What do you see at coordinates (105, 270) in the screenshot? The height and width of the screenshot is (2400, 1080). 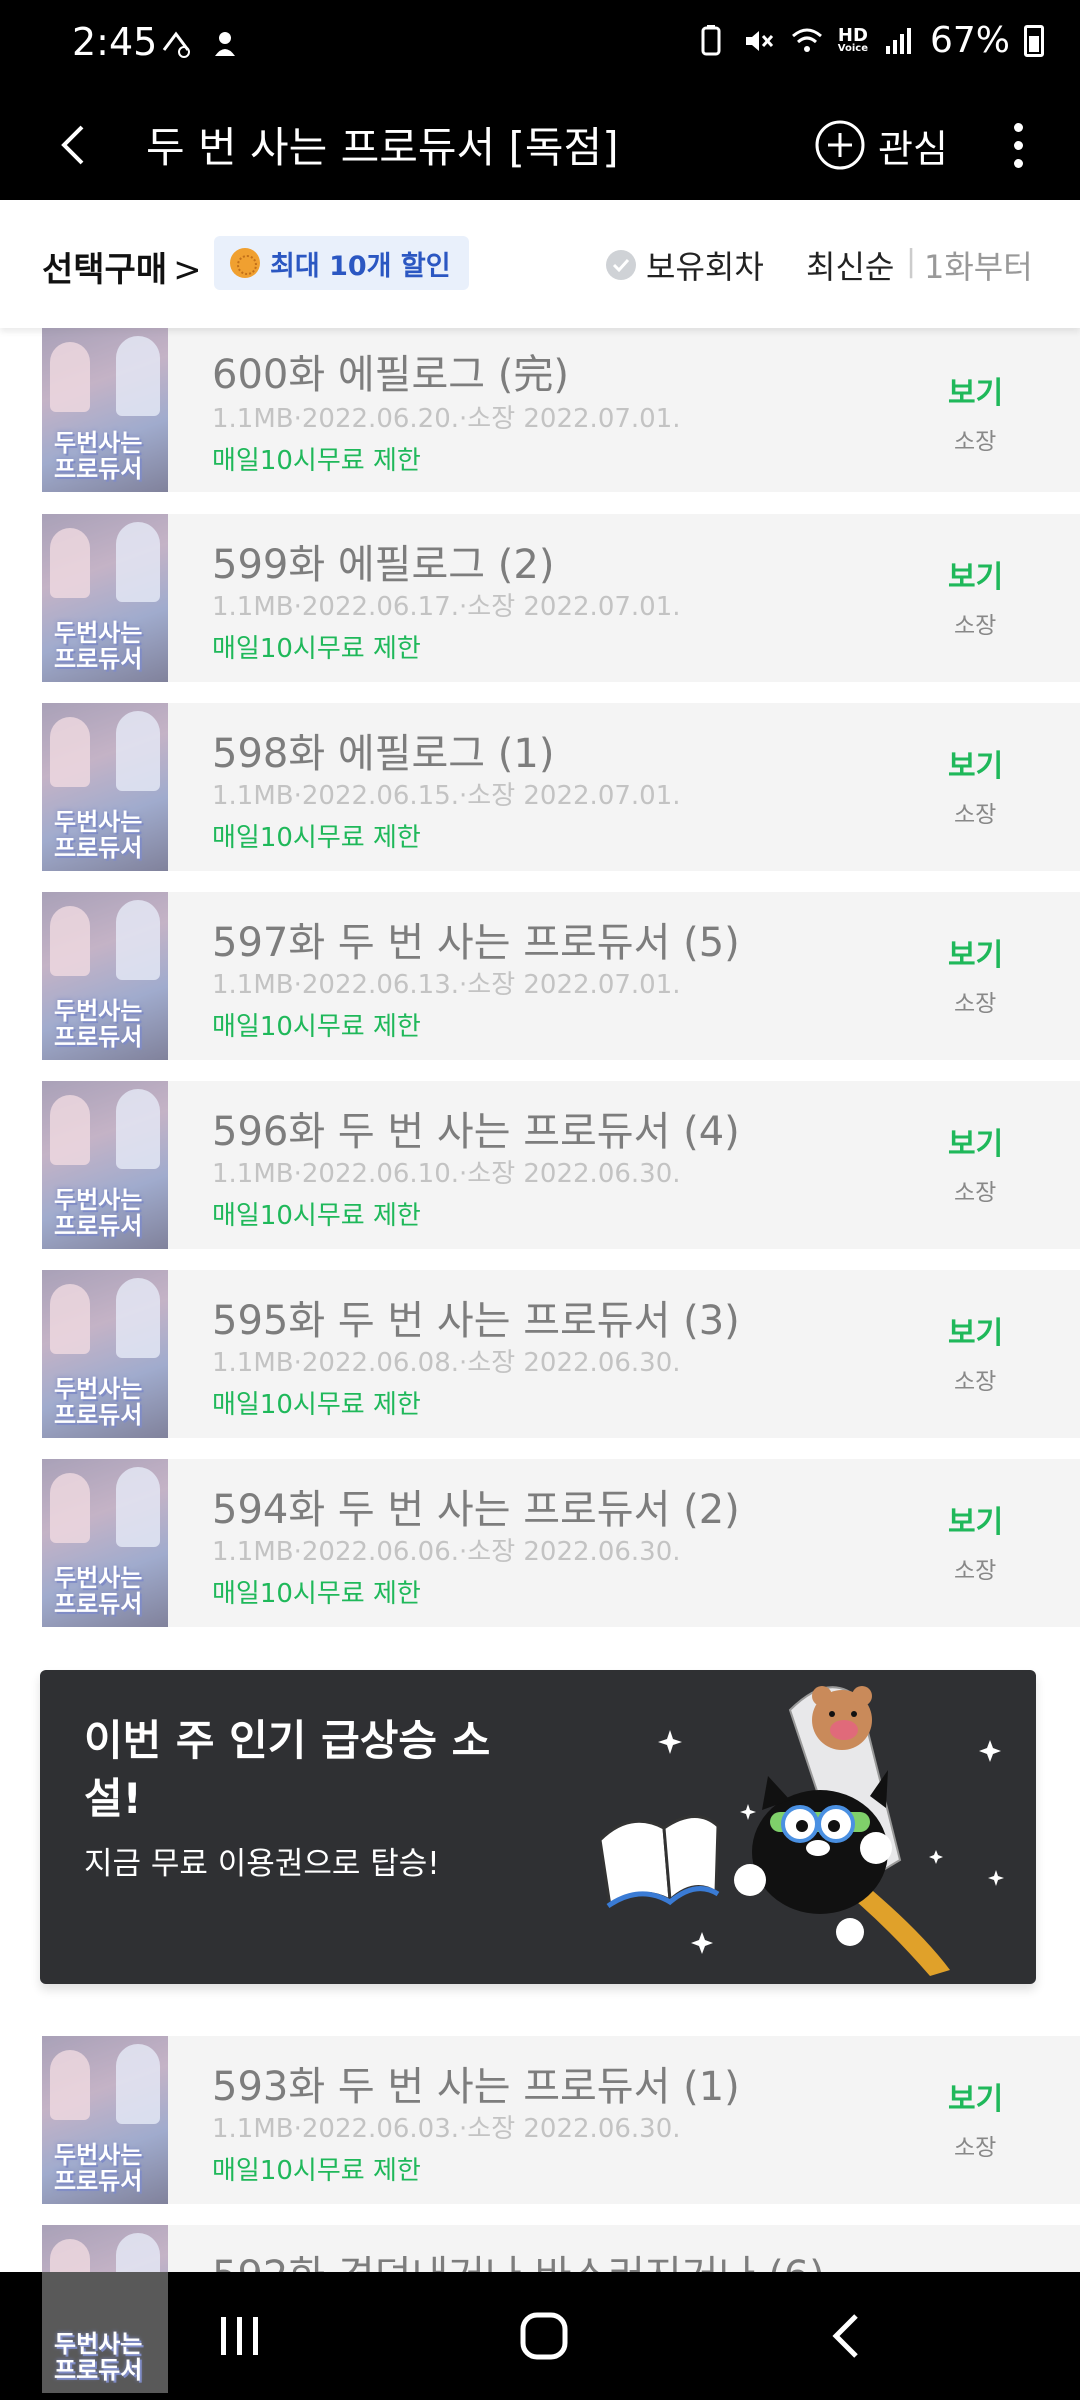 I see `select-buy-label: 선택구매` at bounding box center [105, 270].